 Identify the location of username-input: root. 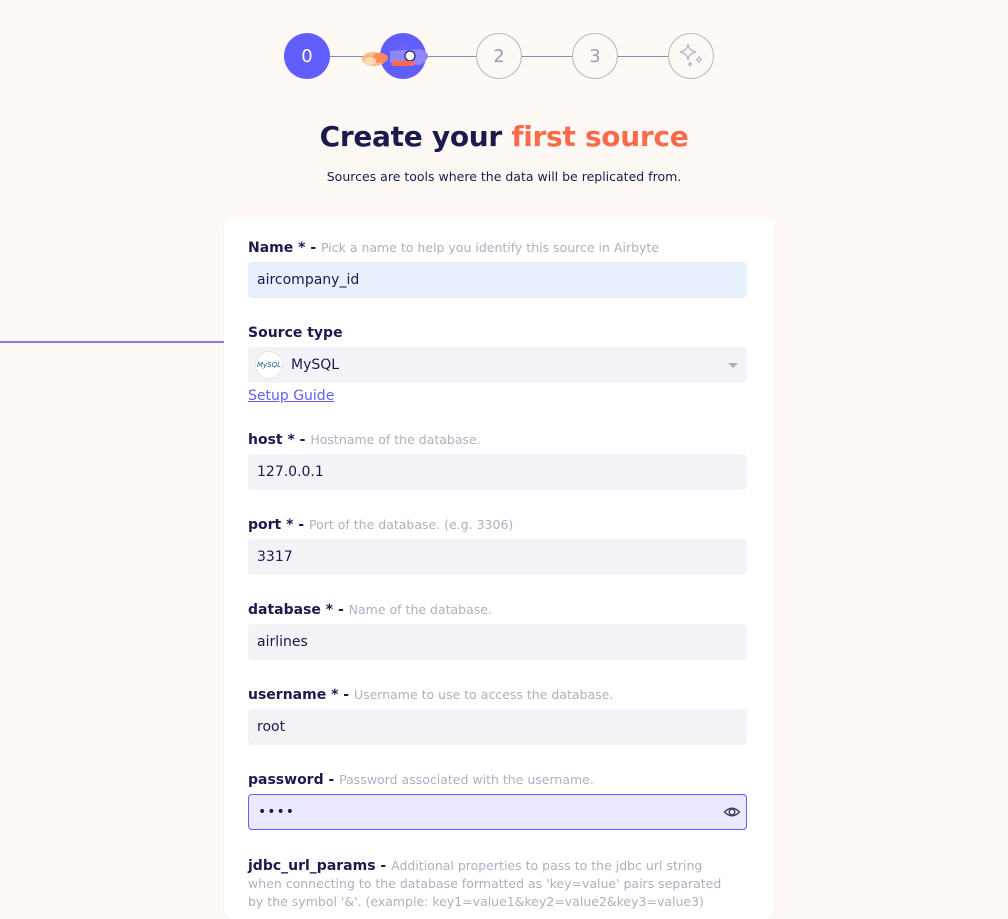
(497, 727).